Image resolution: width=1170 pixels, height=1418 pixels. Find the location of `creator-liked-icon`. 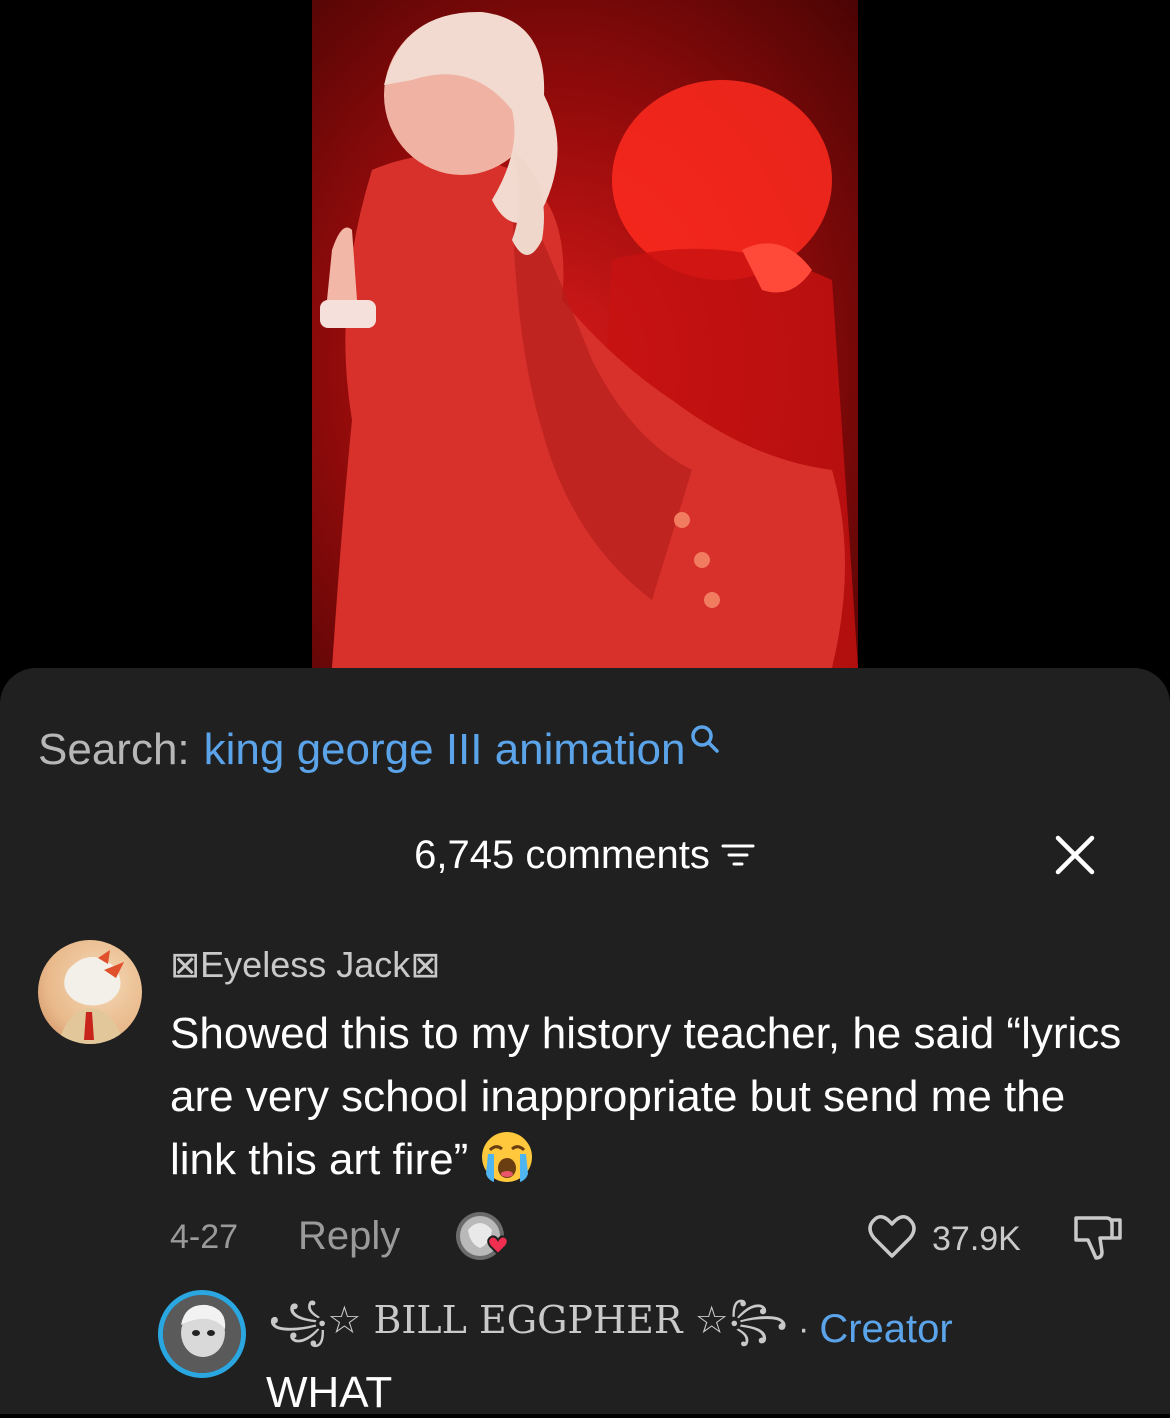

creator-liked-icon is located at coordinates (485, 1237).